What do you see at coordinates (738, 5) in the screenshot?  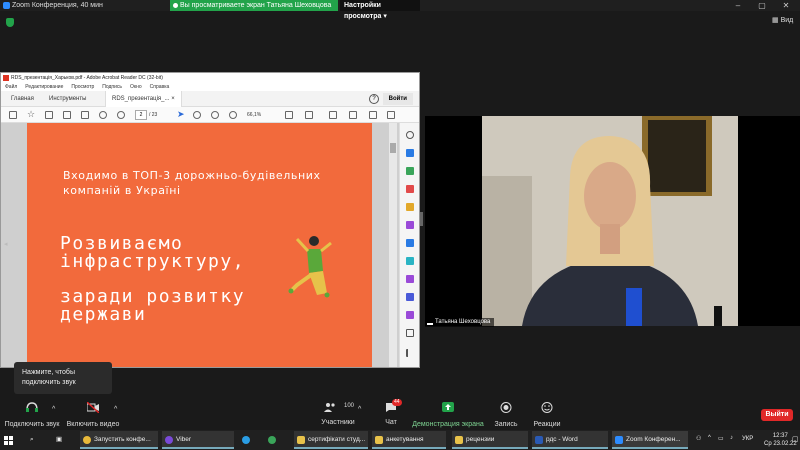 I see `minimize-icon: –` at bounding box center [738, 5].